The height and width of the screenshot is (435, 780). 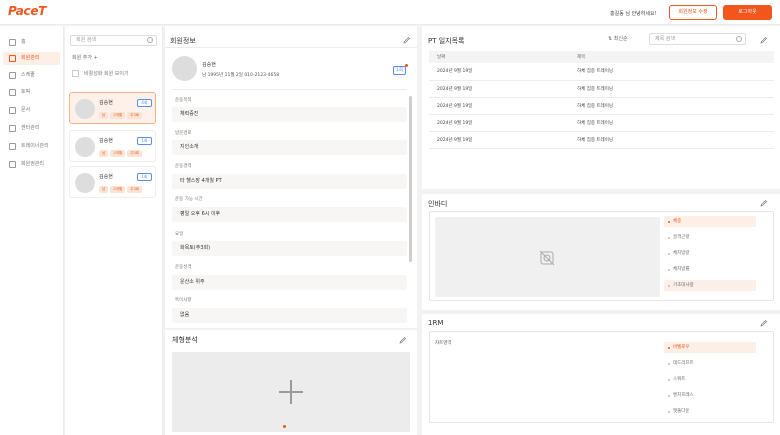 I want to click on sidebar-item-schedule: 스케줄, so click(x=31, y=75).